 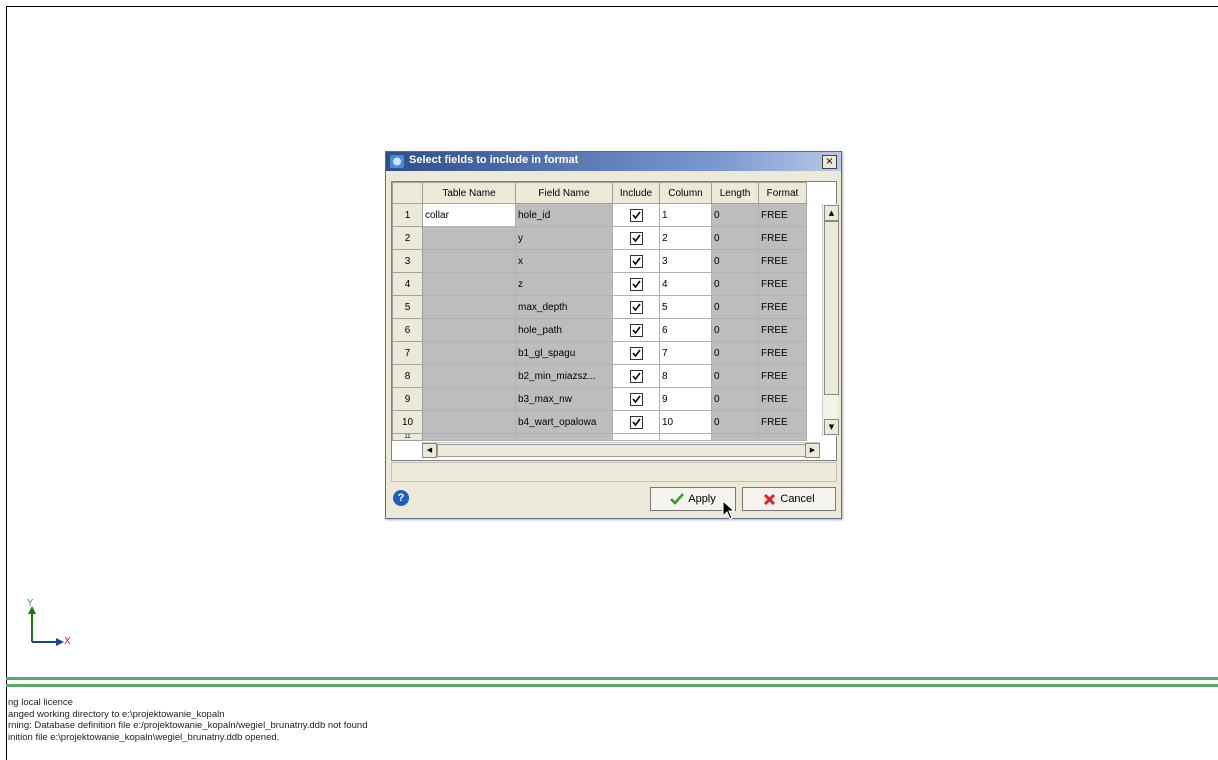 I want to click on table-row: 5 max_depth 5 0 FREE, so click(x=599, y=307).